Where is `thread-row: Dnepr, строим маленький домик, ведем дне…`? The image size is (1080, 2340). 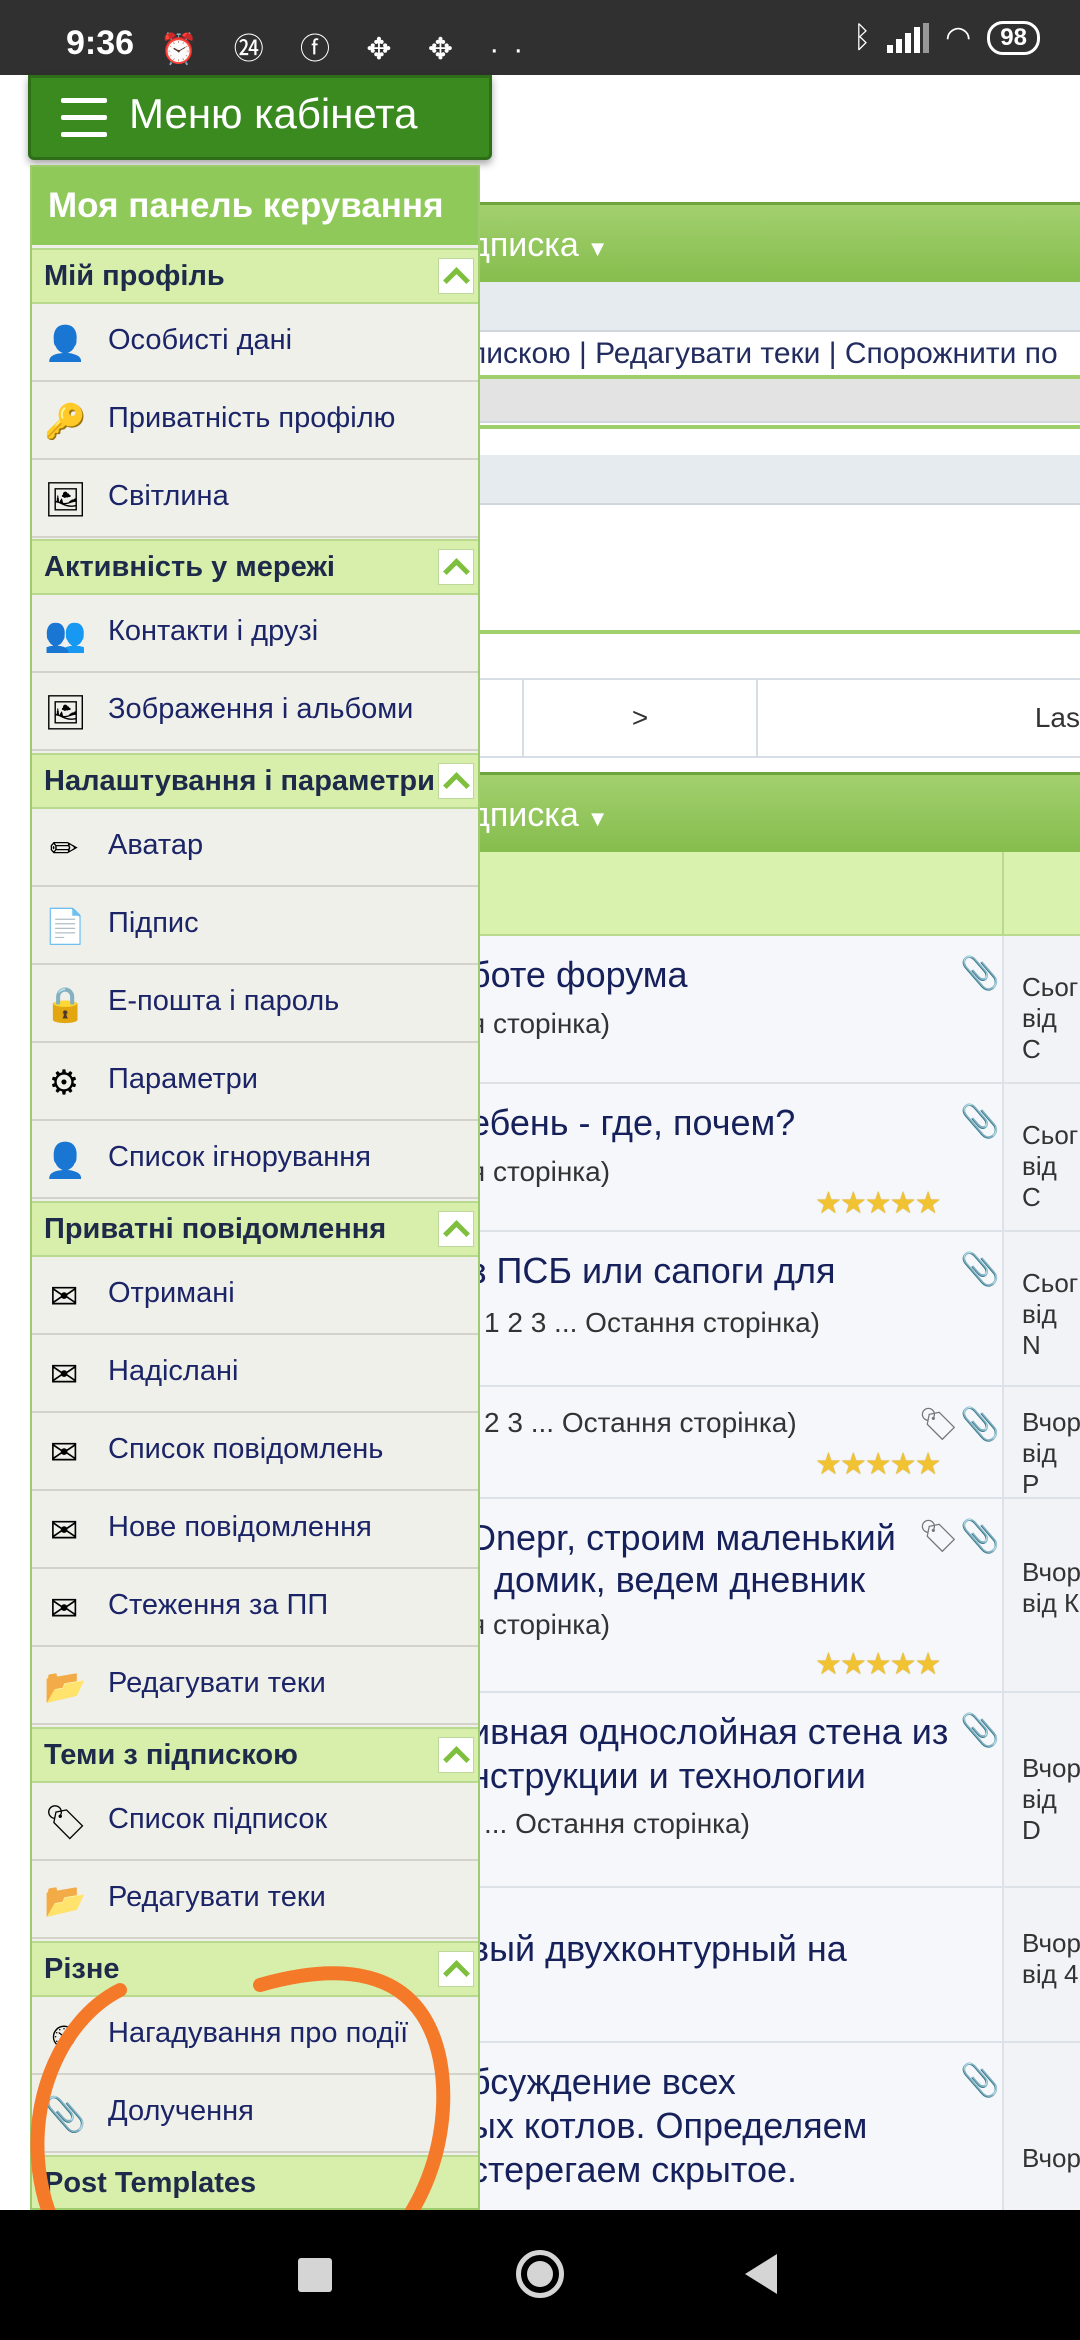
thread-row: Dnepr, строим маленький домик, ведем дне… is located at coordinates (775, 1596).